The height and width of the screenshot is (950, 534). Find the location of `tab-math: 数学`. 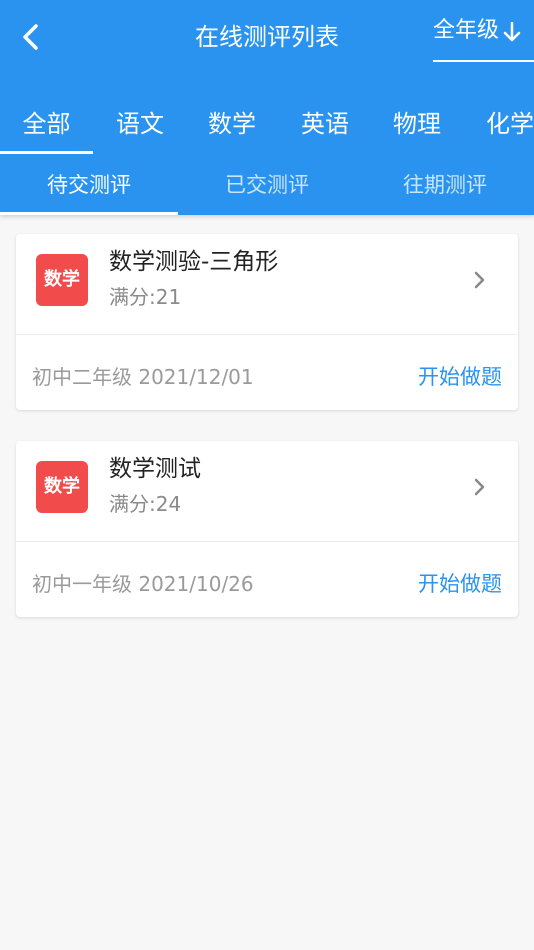

tab-math: 数学 is located at coordinates (232, 125).